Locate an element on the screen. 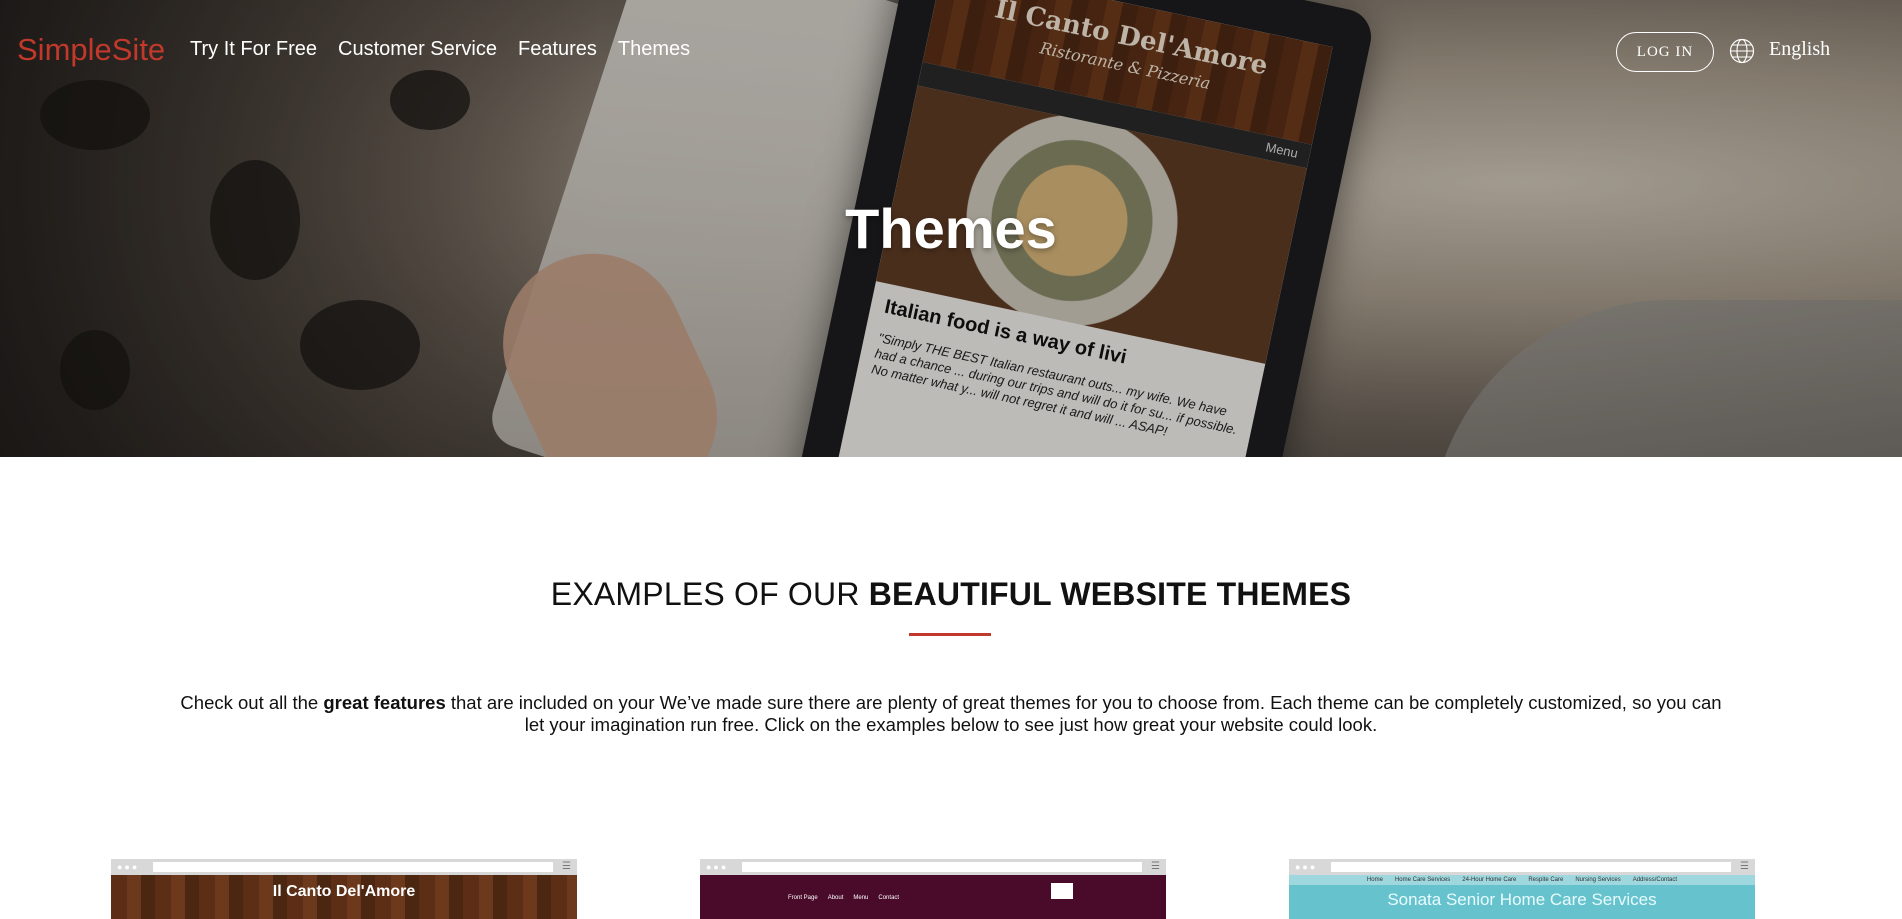 This screenshot has width=1902, height=919. globe-icon is located at coordinates (1742, 51).